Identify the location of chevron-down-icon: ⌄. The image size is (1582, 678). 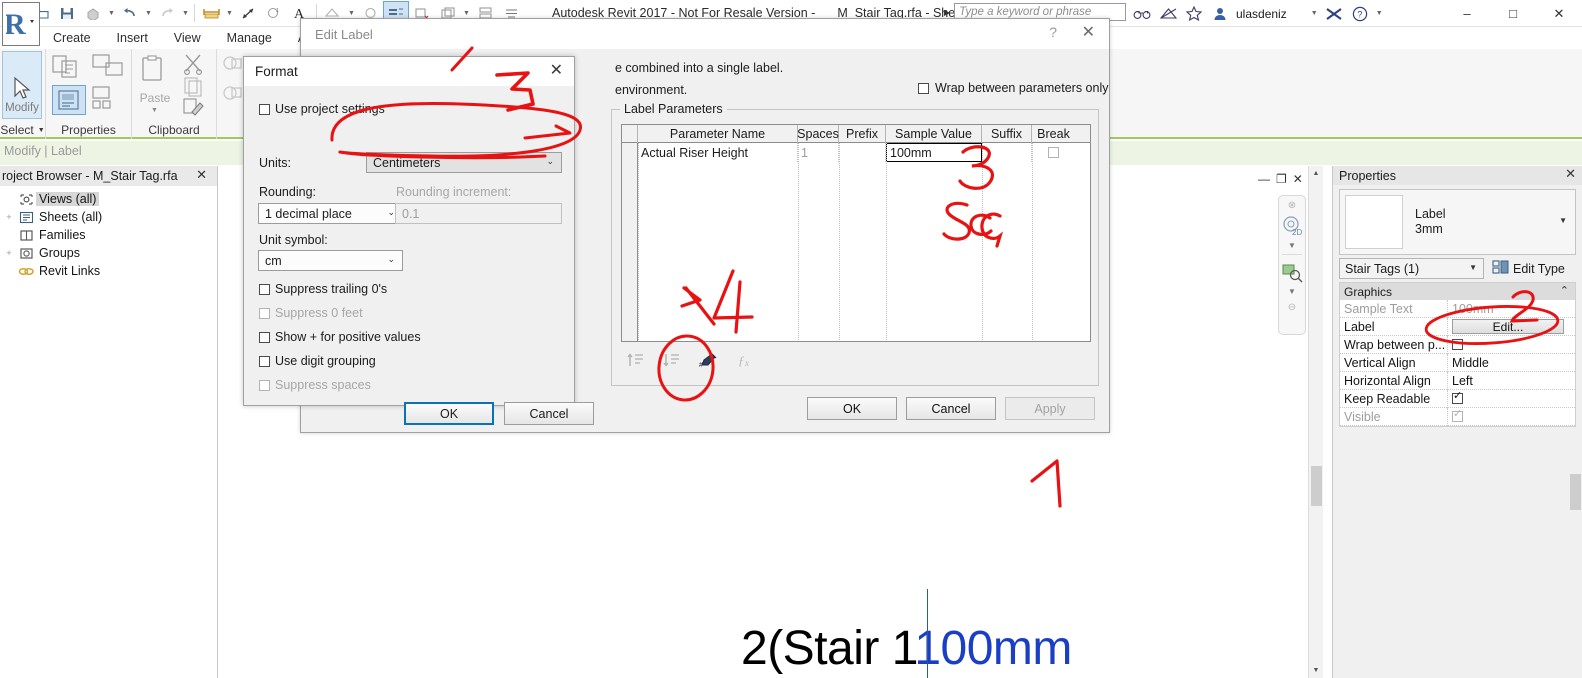
(391, 259).